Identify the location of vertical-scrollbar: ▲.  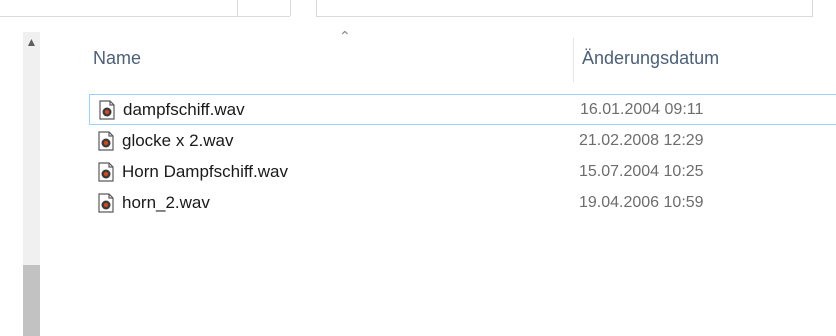
(31, 184).